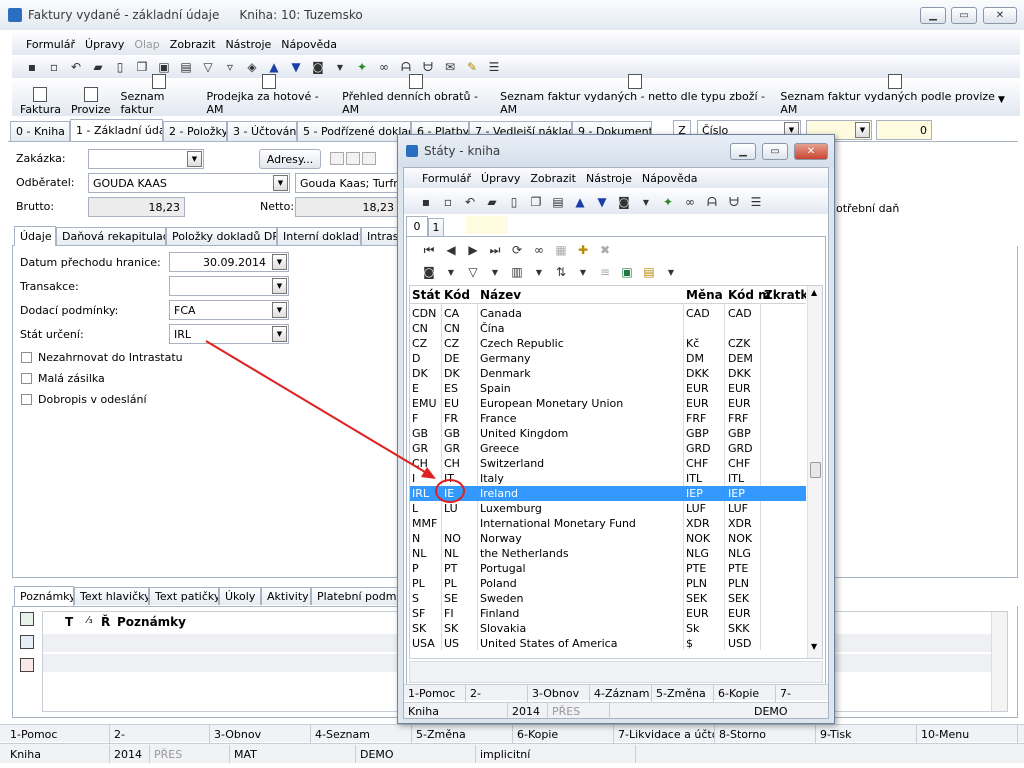  I want to click on add-note-icon, so click(27, 619).